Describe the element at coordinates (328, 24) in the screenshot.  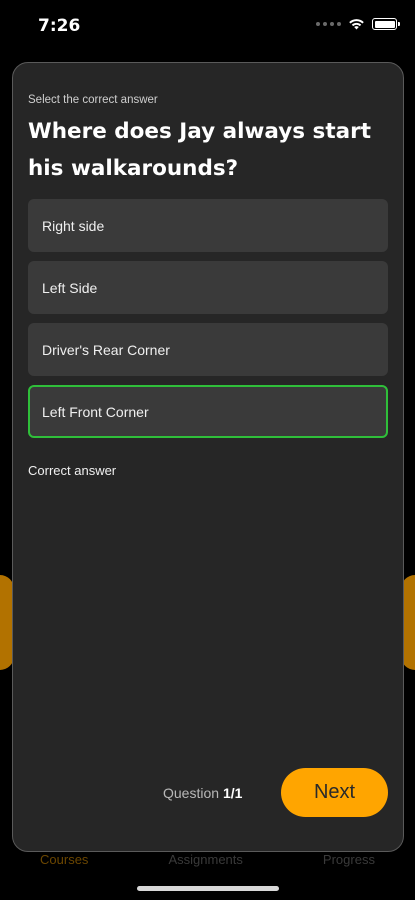
I see `cellular-signal-icon` at that location.